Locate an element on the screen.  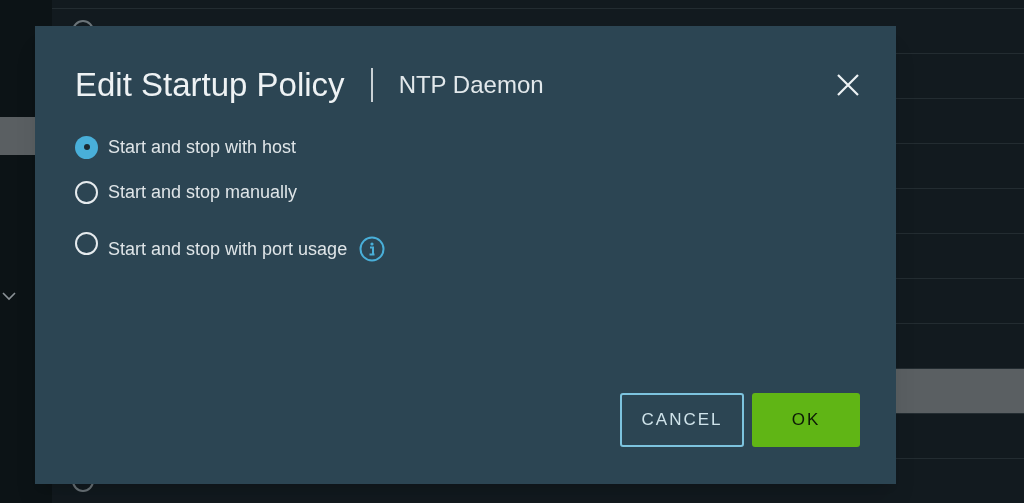
option-label: Start and stop with port usage is located at coordinates (228, 249).